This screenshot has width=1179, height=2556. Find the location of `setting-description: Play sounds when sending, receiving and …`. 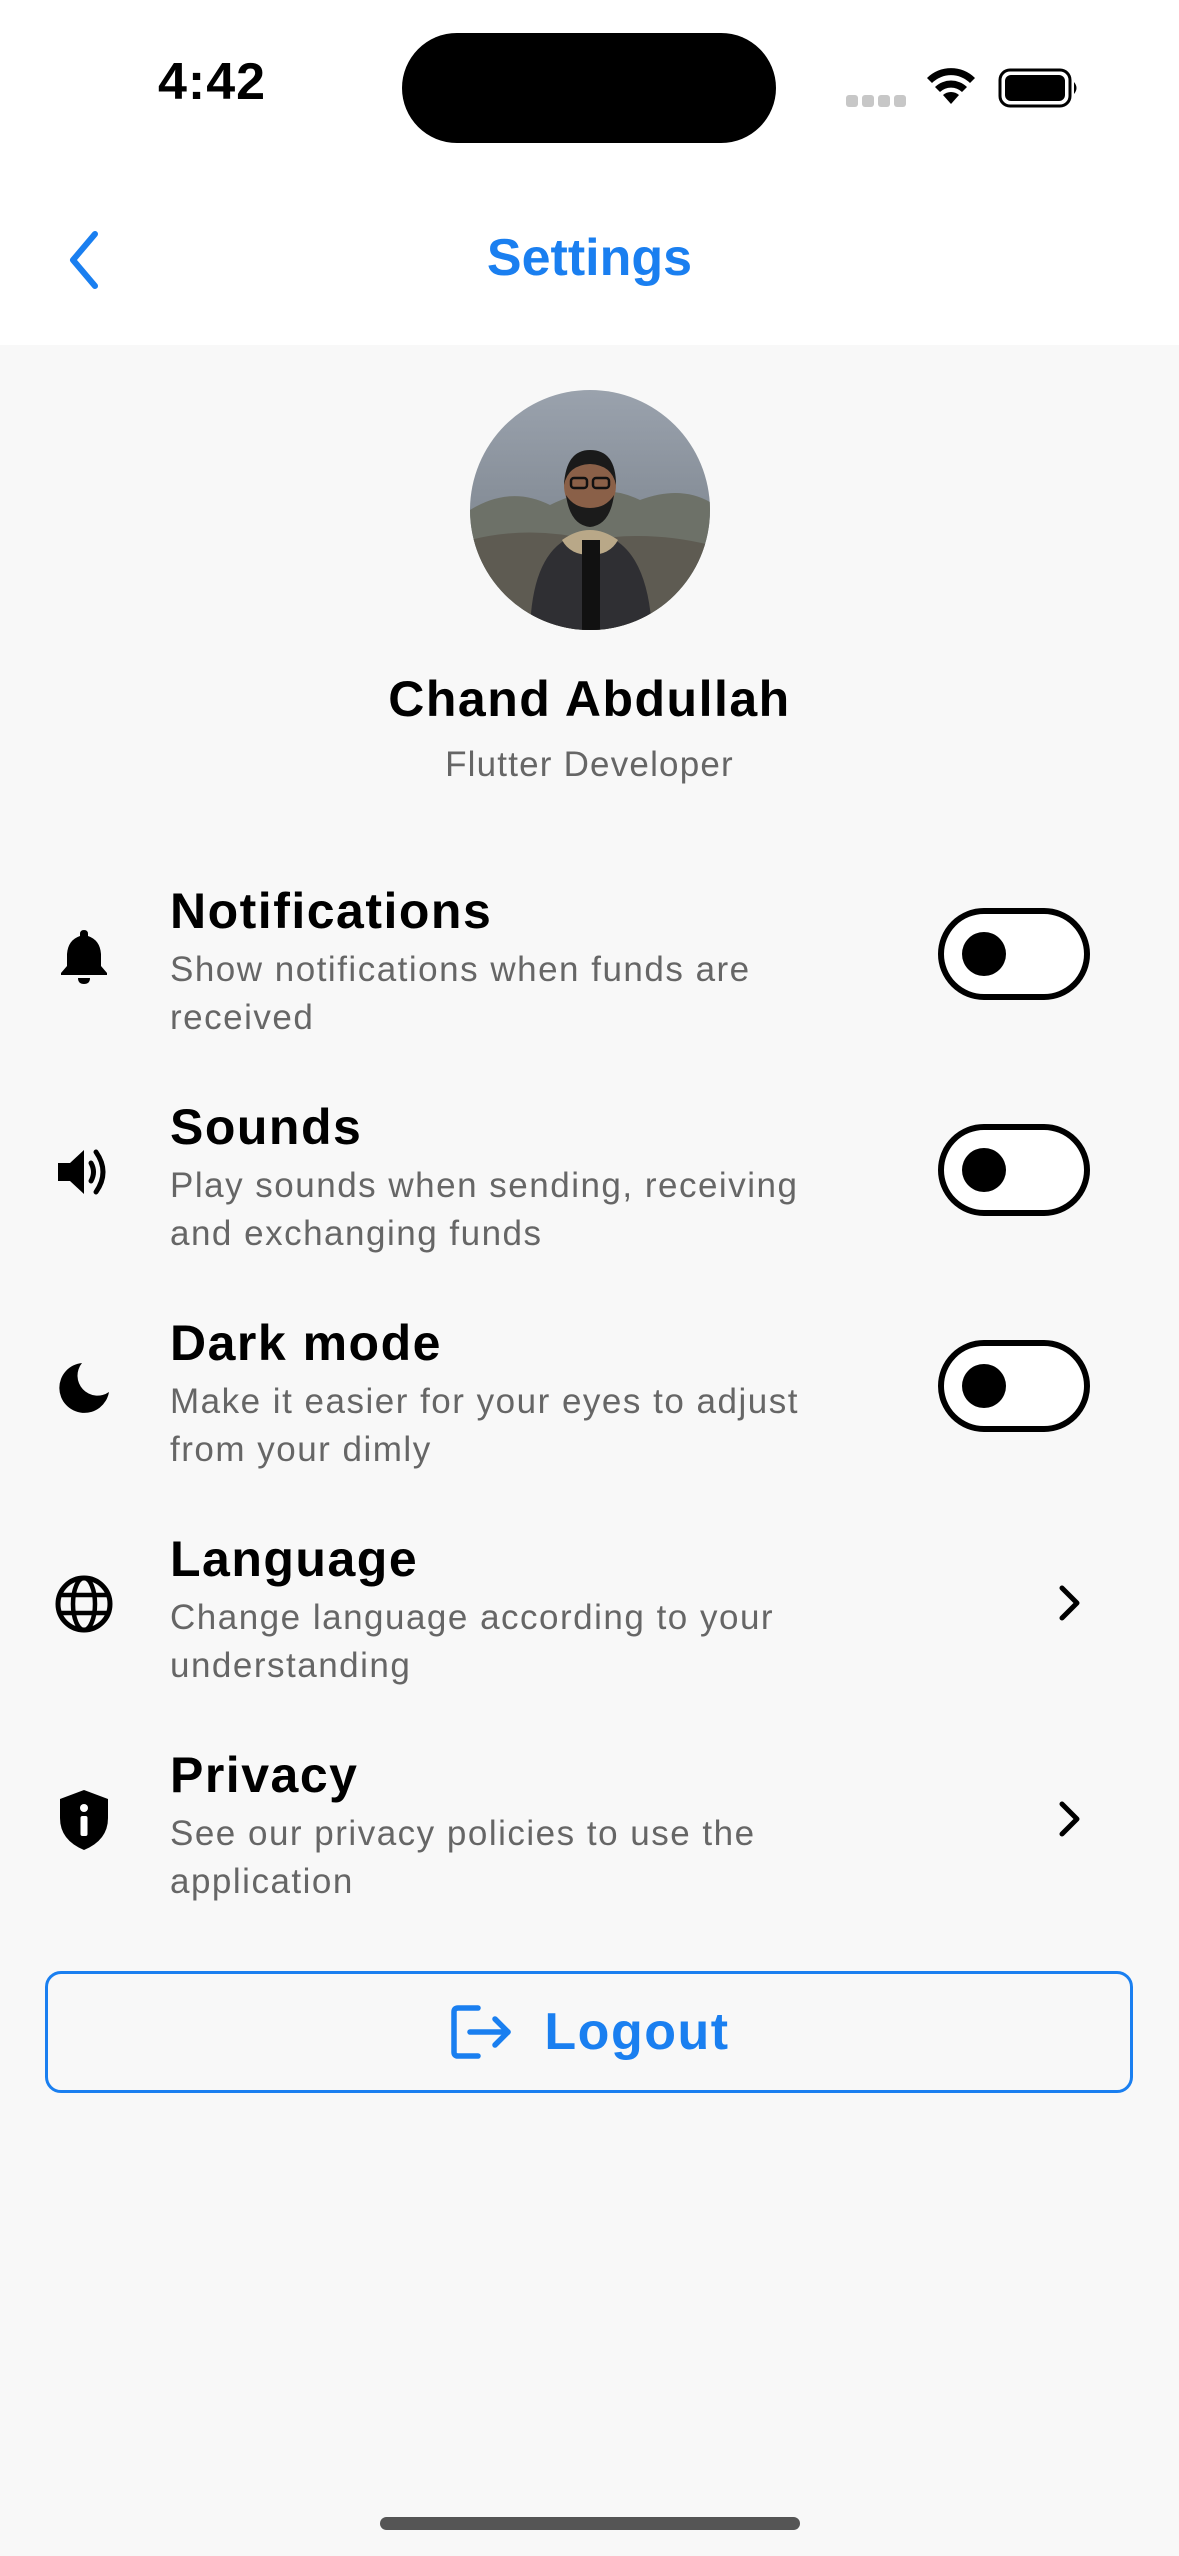

setting-description: Play sounds when sending, receiving and … is located at coordinates (484, 1209).